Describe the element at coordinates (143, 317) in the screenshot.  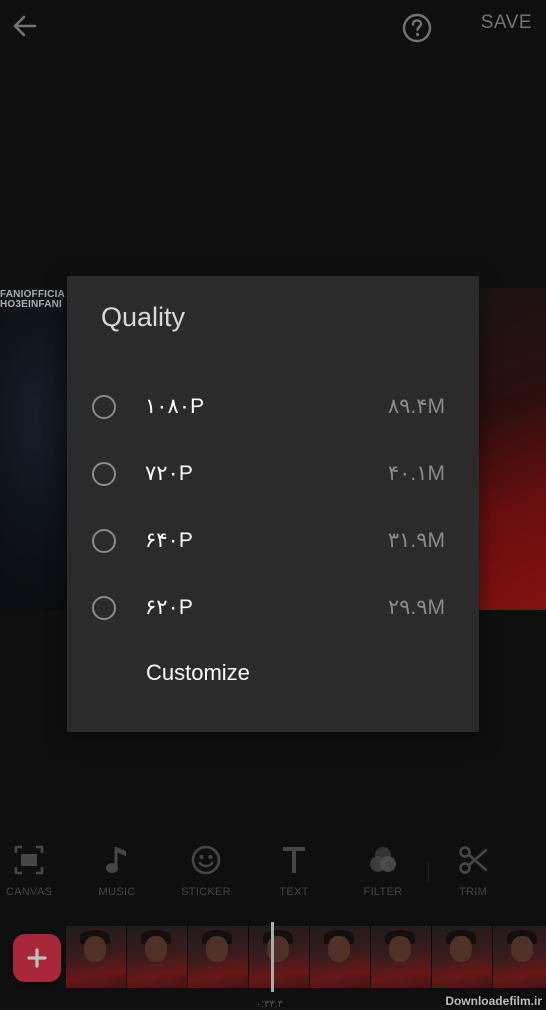
I see `dialog-title: Quality` at that location.